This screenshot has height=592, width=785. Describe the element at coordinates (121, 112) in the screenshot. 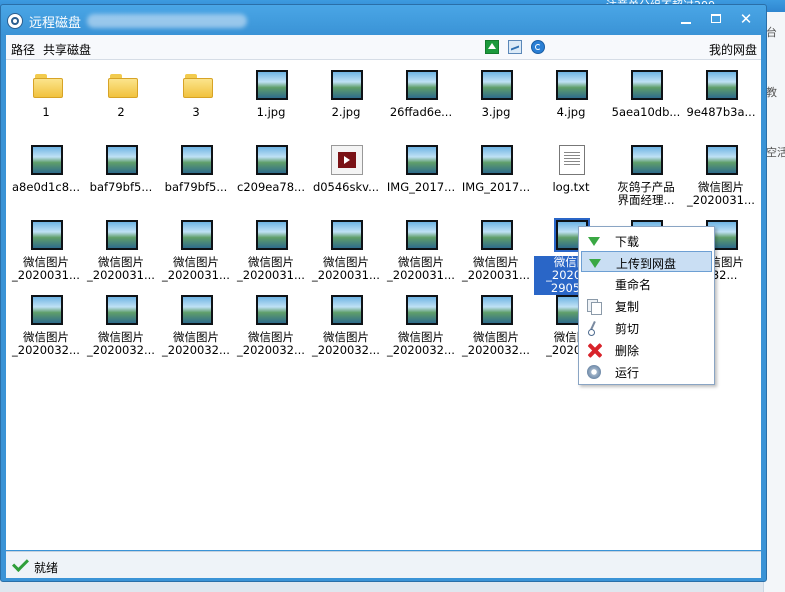

I see `file-name: 2` at that location.